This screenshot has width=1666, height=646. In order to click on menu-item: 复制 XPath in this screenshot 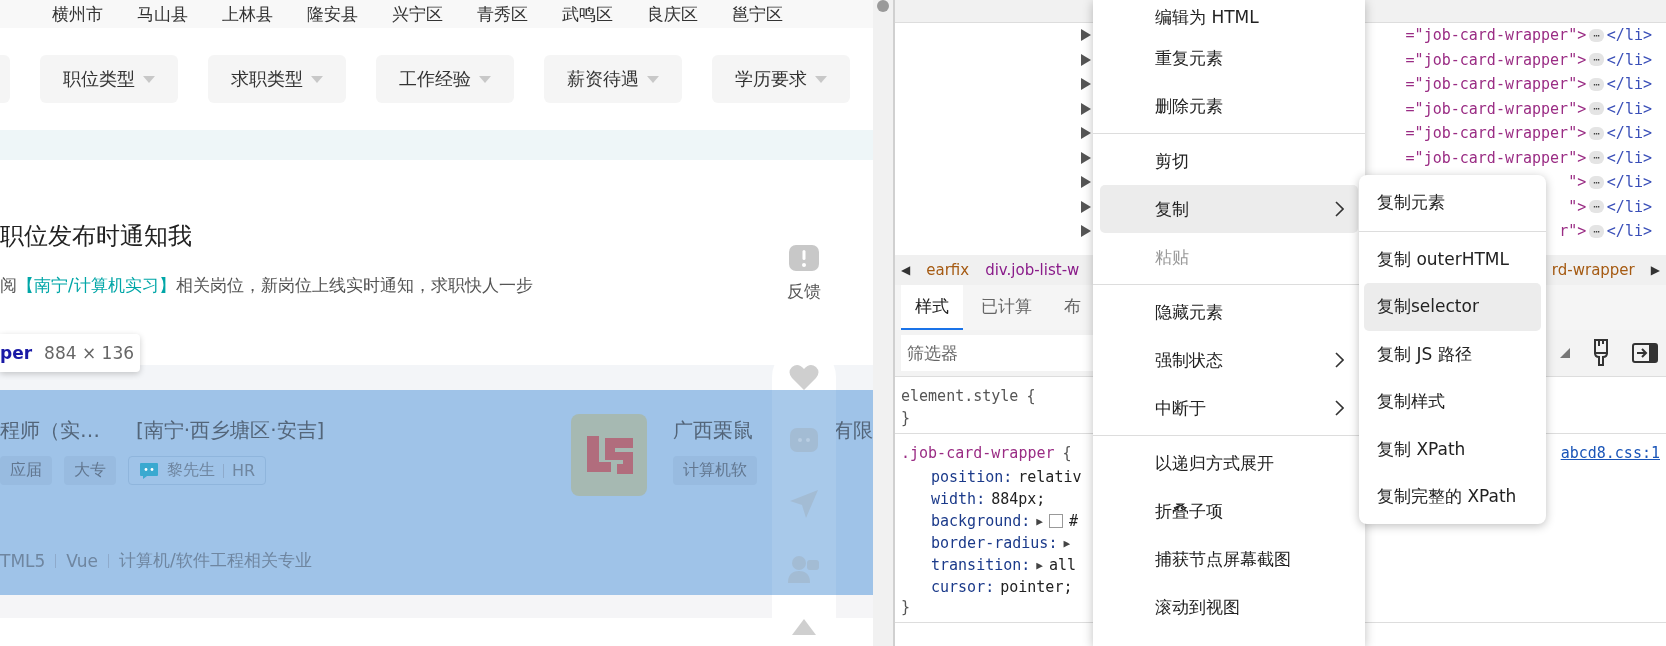, I will do `click(1452, 449)`.